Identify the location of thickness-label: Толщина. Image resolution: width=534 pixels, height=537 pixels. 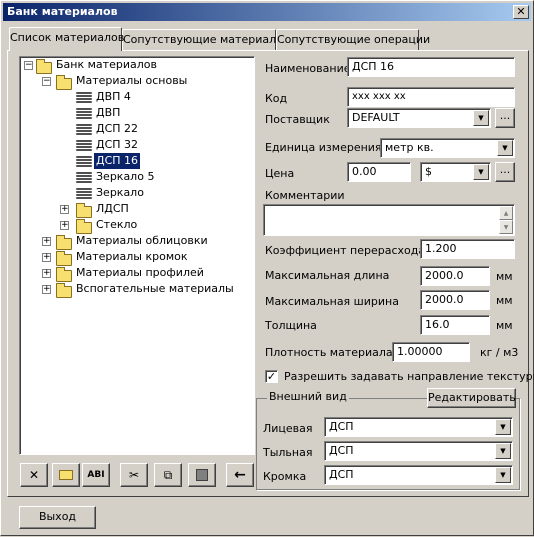
(291, 325).